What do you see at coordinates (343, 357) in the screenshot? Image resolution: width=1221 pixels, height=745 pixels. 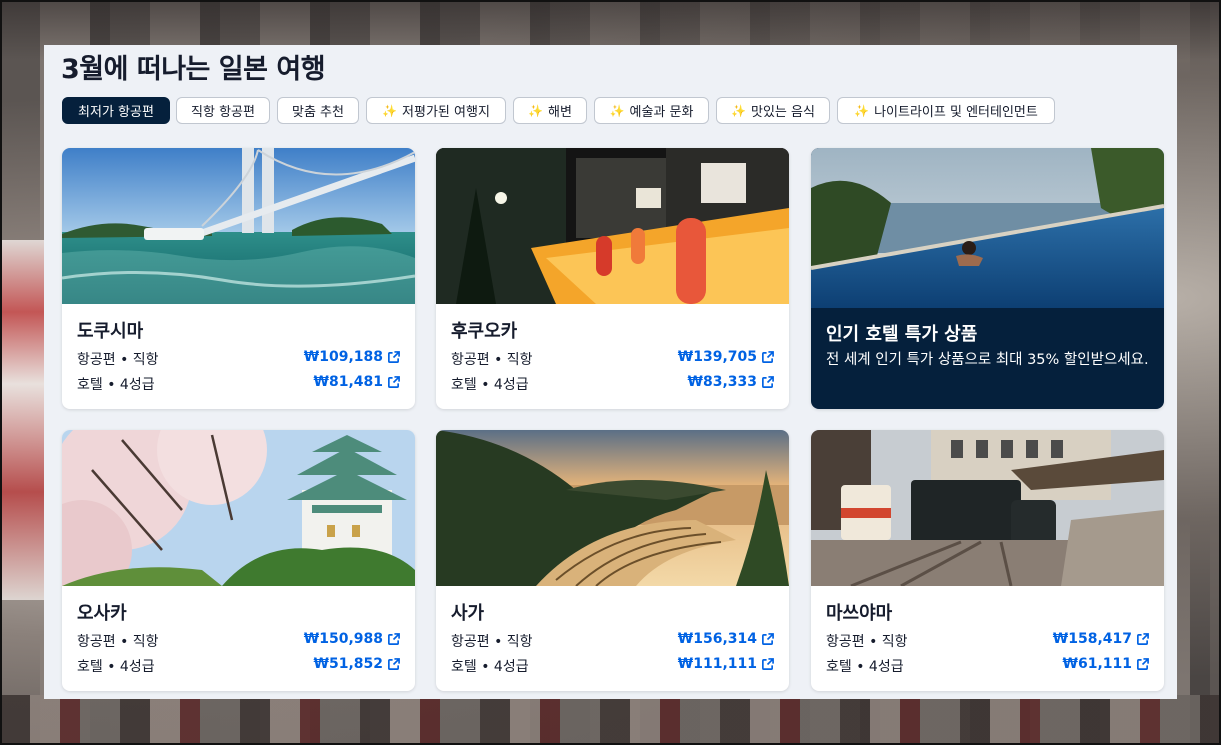 I see `flight-price: ₩109,188` at bounding box center [343, 357].